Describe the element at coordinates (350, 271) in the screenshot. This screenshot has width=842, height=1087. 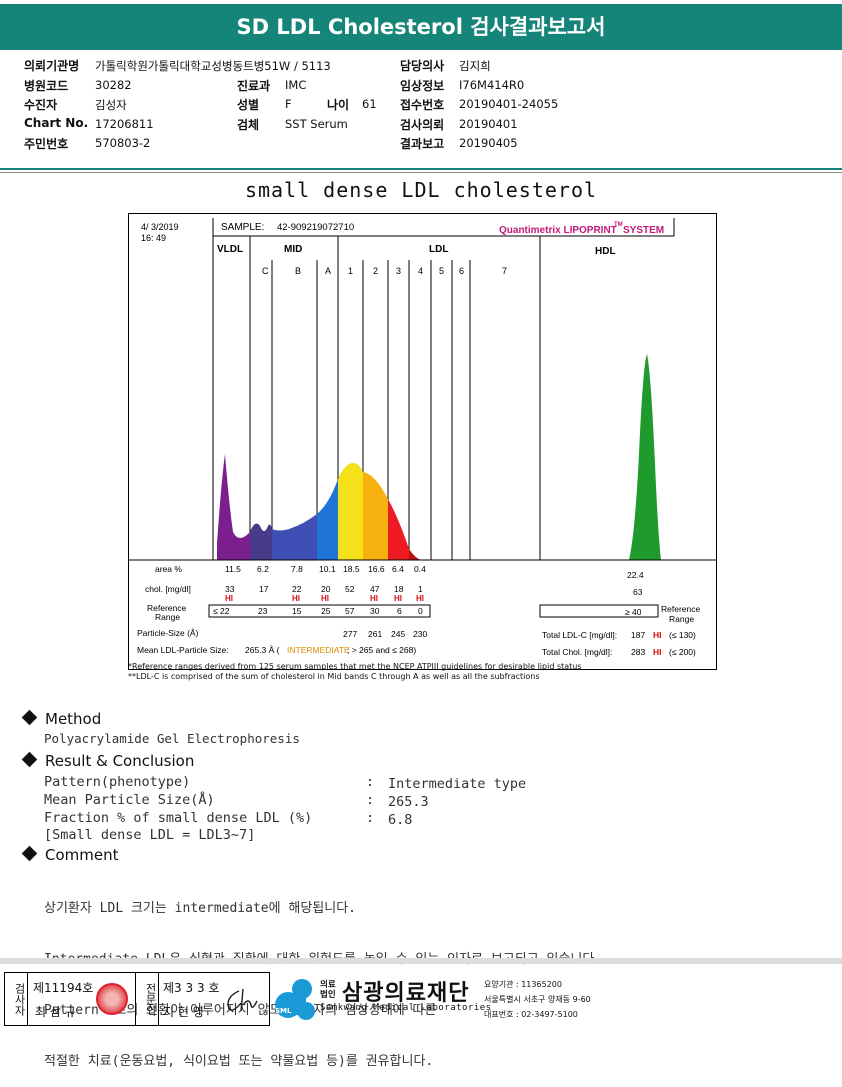
I see `band-label-1: 1` at that location.